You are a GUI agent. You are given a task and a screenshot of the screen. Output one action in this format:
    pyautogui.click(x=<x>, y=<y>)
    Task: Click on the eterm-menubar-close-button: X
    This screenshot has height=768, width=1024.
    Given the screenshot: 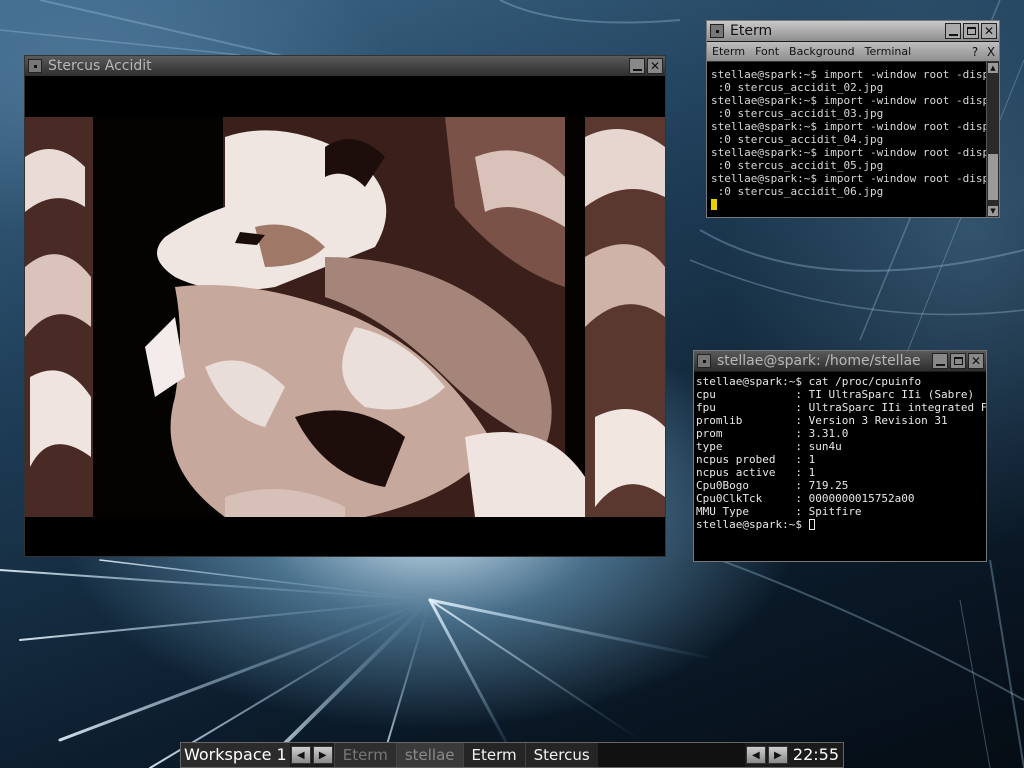 What is the action you would take?
    pyautogui.click(x=991, y=52)
    